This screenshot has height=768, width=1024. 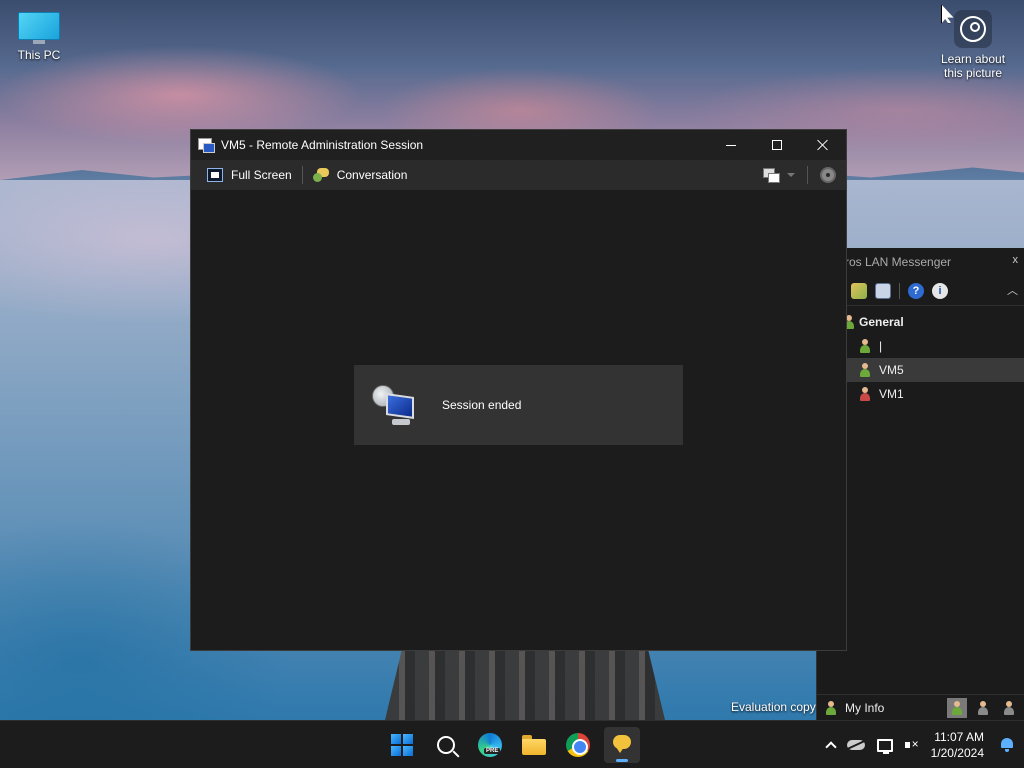 I want to click on remote-computer-icon, so click(x=396, y=405).